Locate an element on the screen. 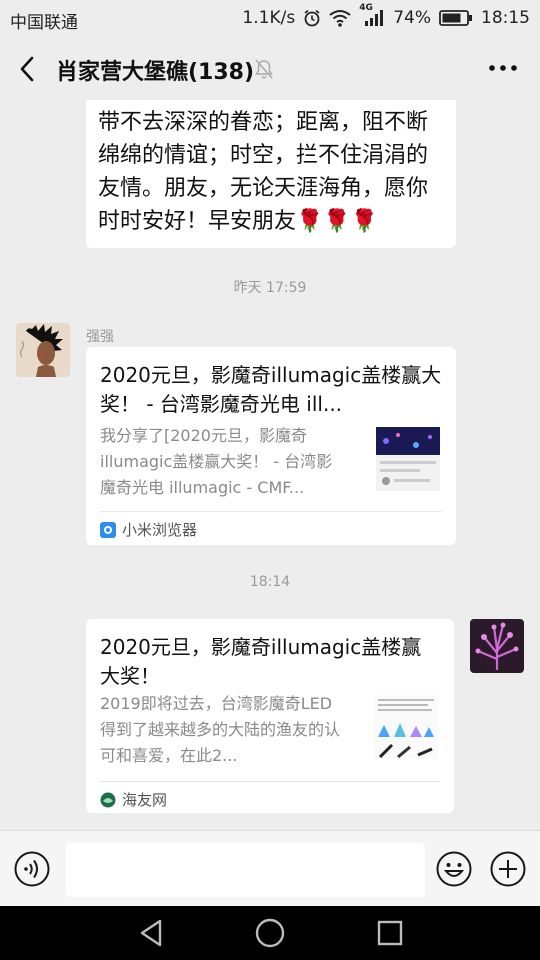 The height and width of the screenshot is (960, 540). avatar is located at coordinates (43, 350).